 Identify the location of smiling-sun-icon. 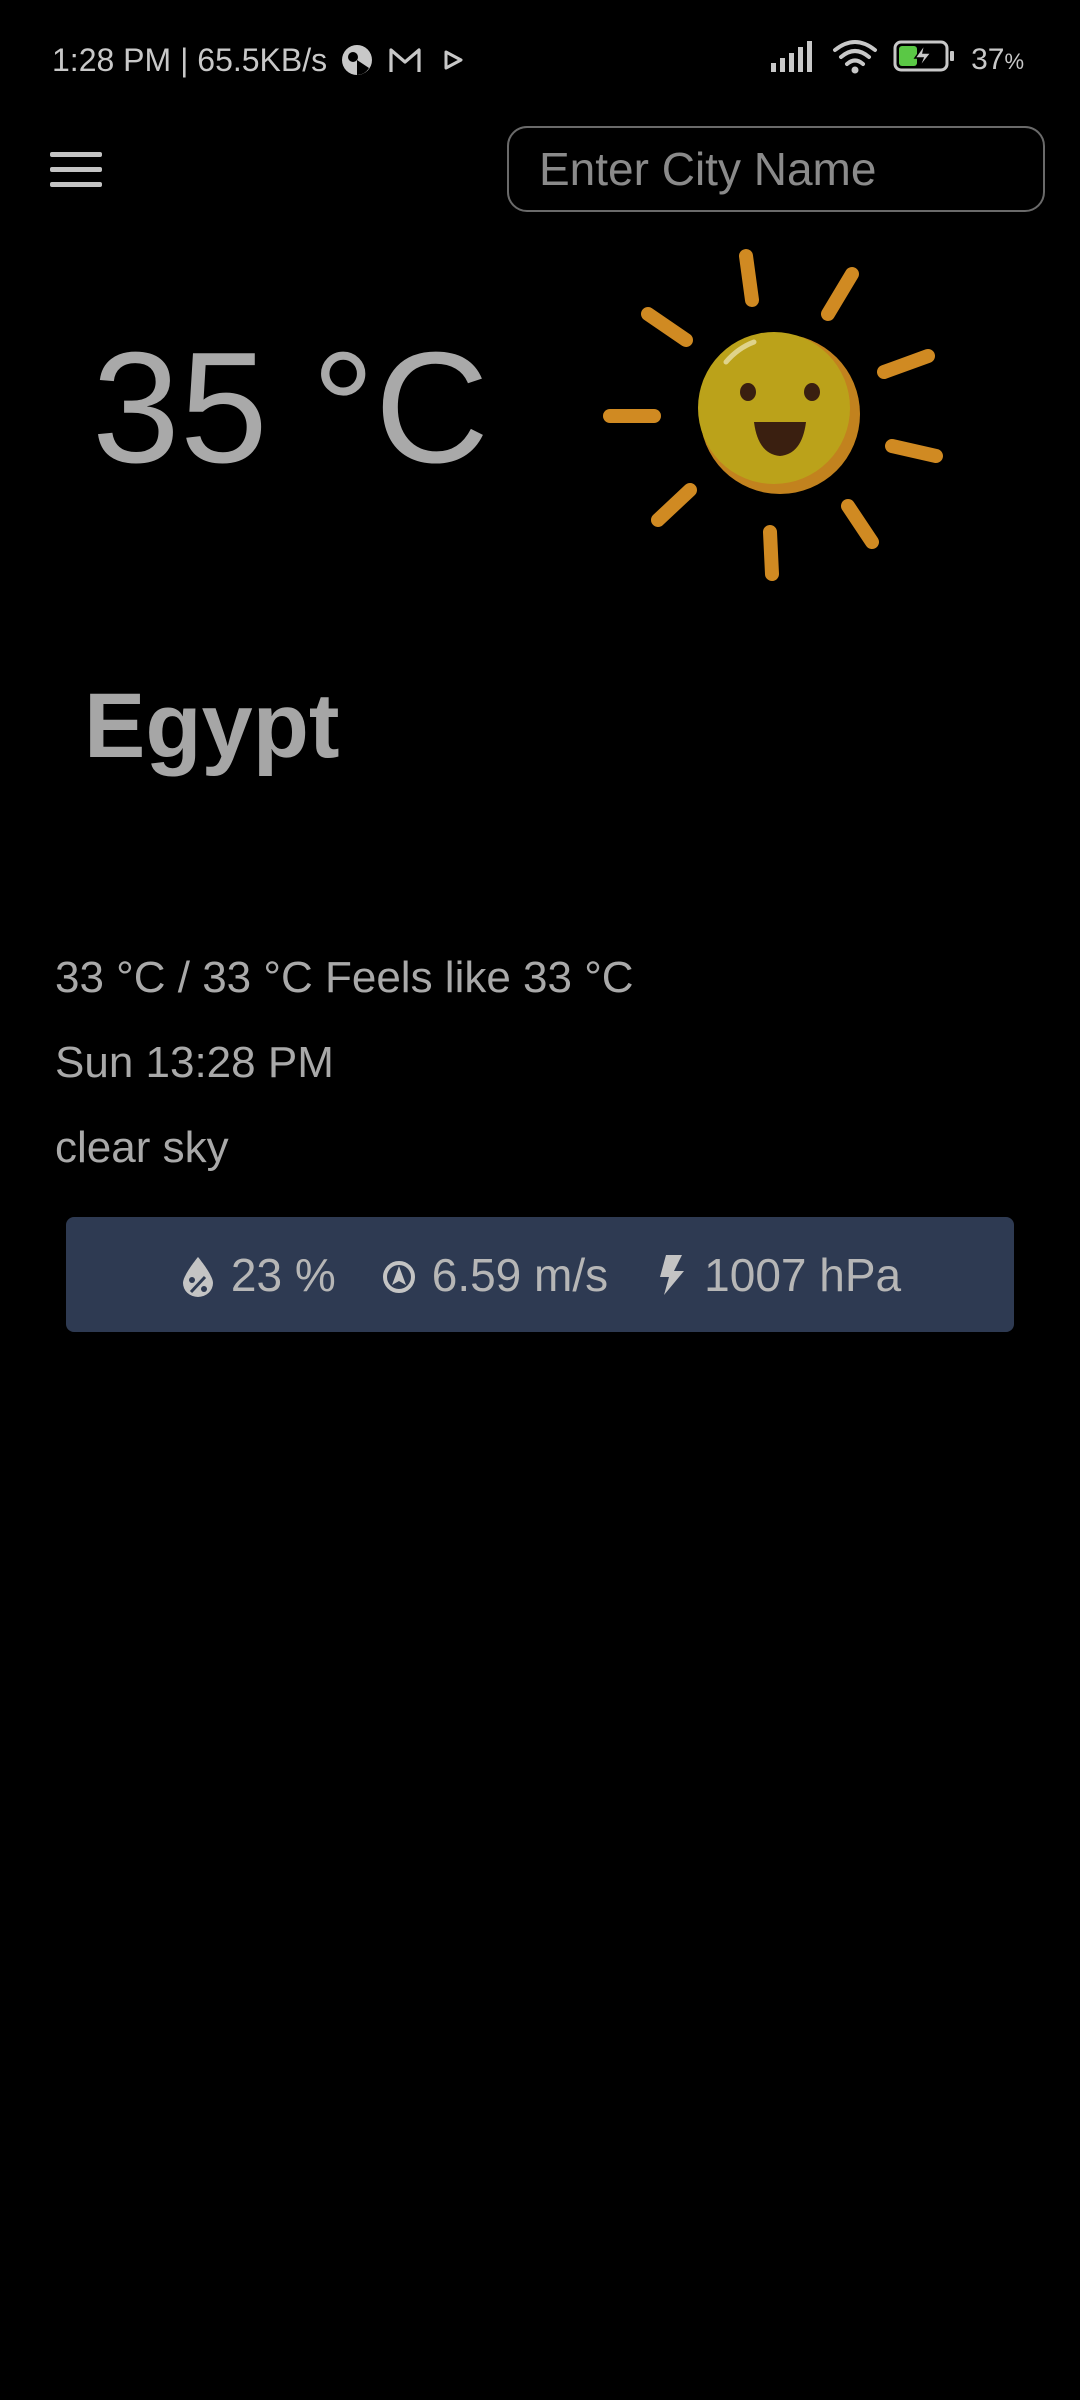
(776, 417).